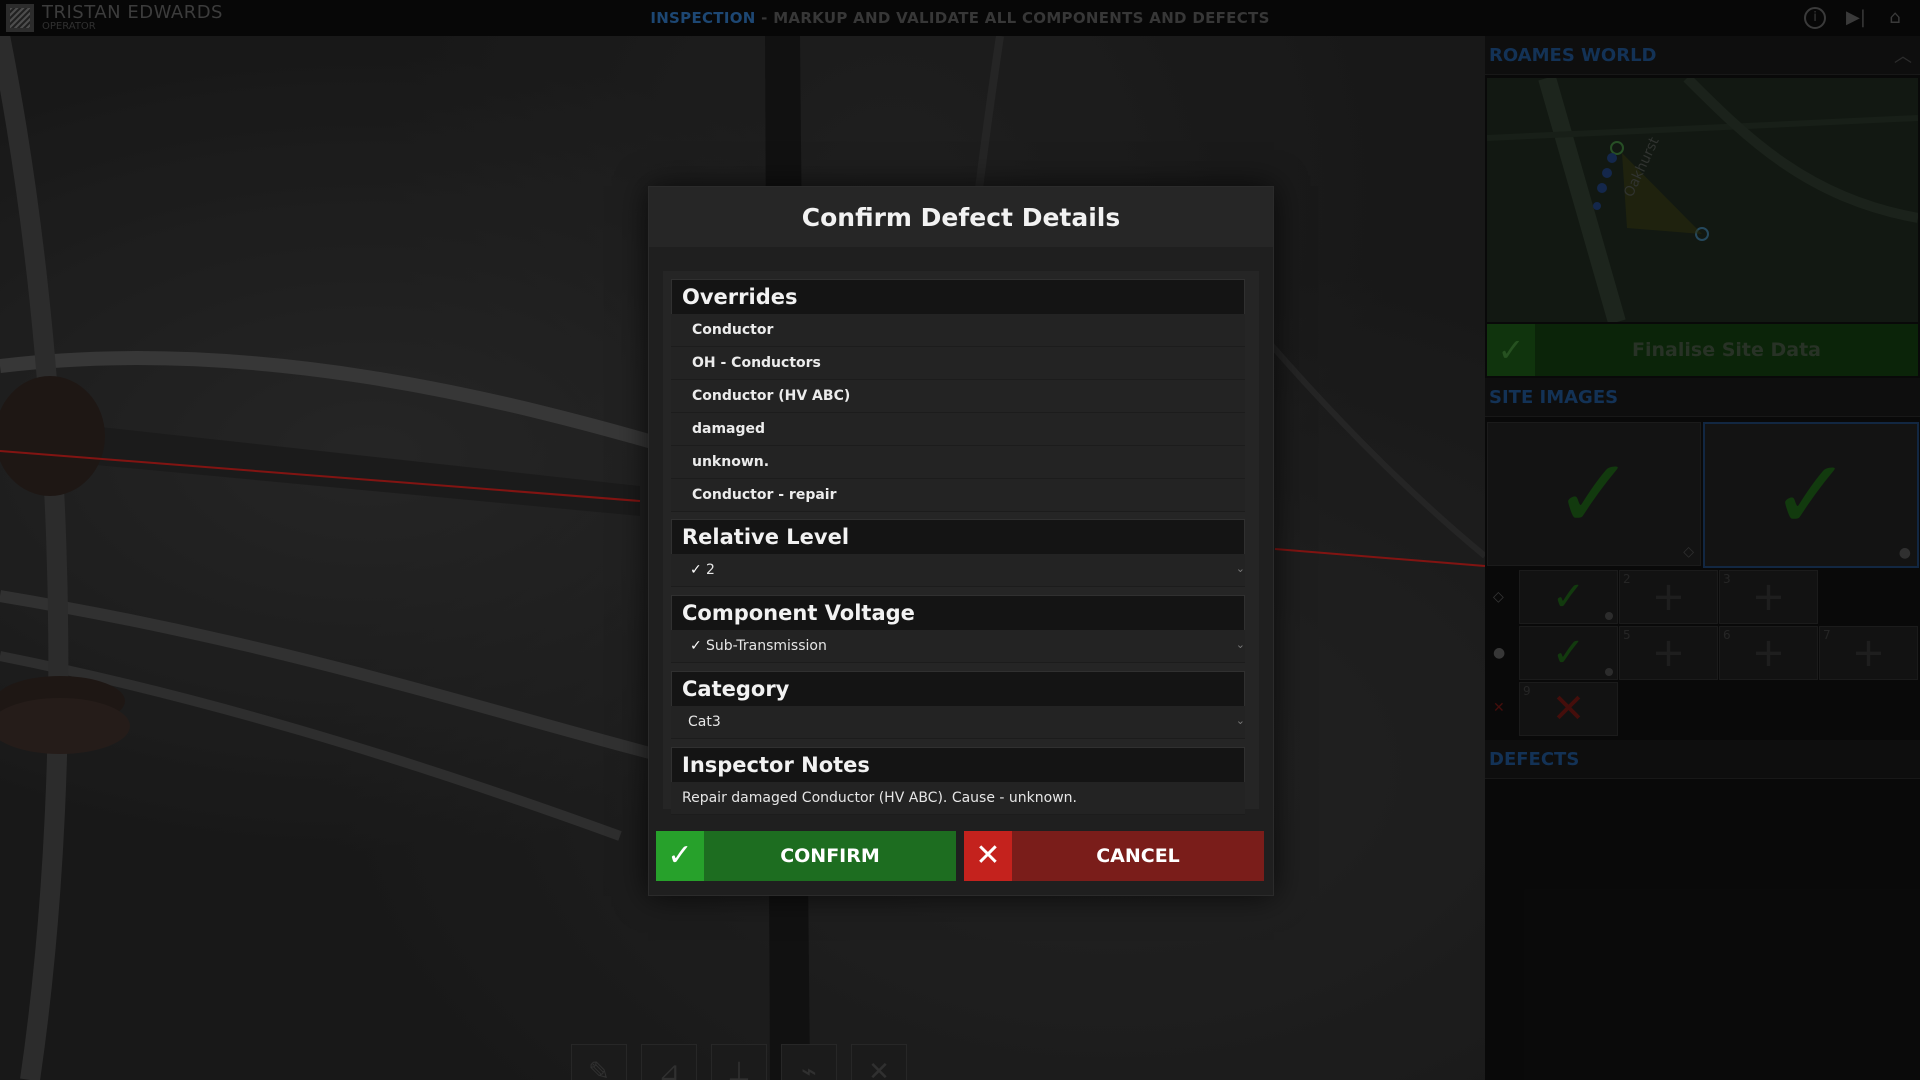 The height and width of the screenshot is (1080, 1920). Describe the element at coordinates (729, 429) in the screenshot. I see `override-label: damaged` at that location.